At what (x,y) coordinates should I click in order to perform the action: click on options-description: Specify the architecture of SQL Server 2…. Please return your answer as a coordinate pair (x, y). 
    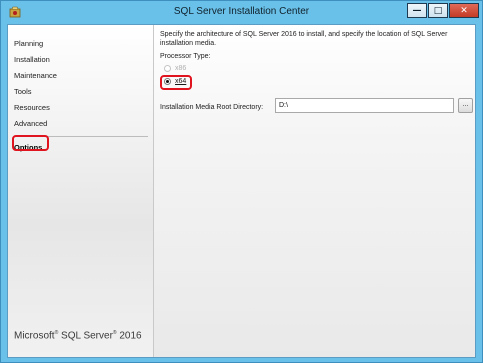
    Looking at the image, I should click on (304, 39).